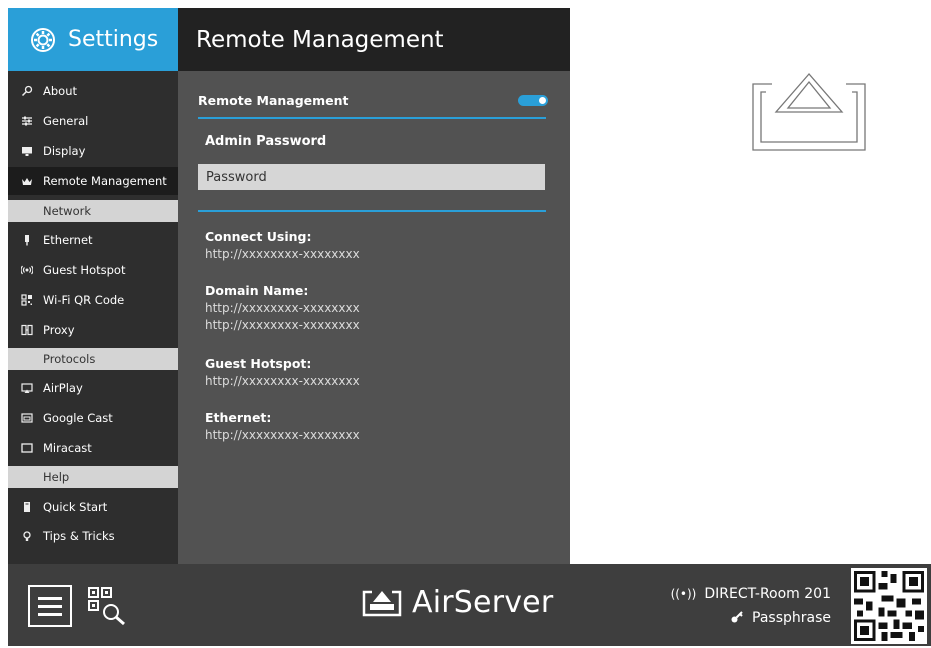 The height and width of the screenshot is (648, 931). I want to click on menu-button, so click(50, 606).